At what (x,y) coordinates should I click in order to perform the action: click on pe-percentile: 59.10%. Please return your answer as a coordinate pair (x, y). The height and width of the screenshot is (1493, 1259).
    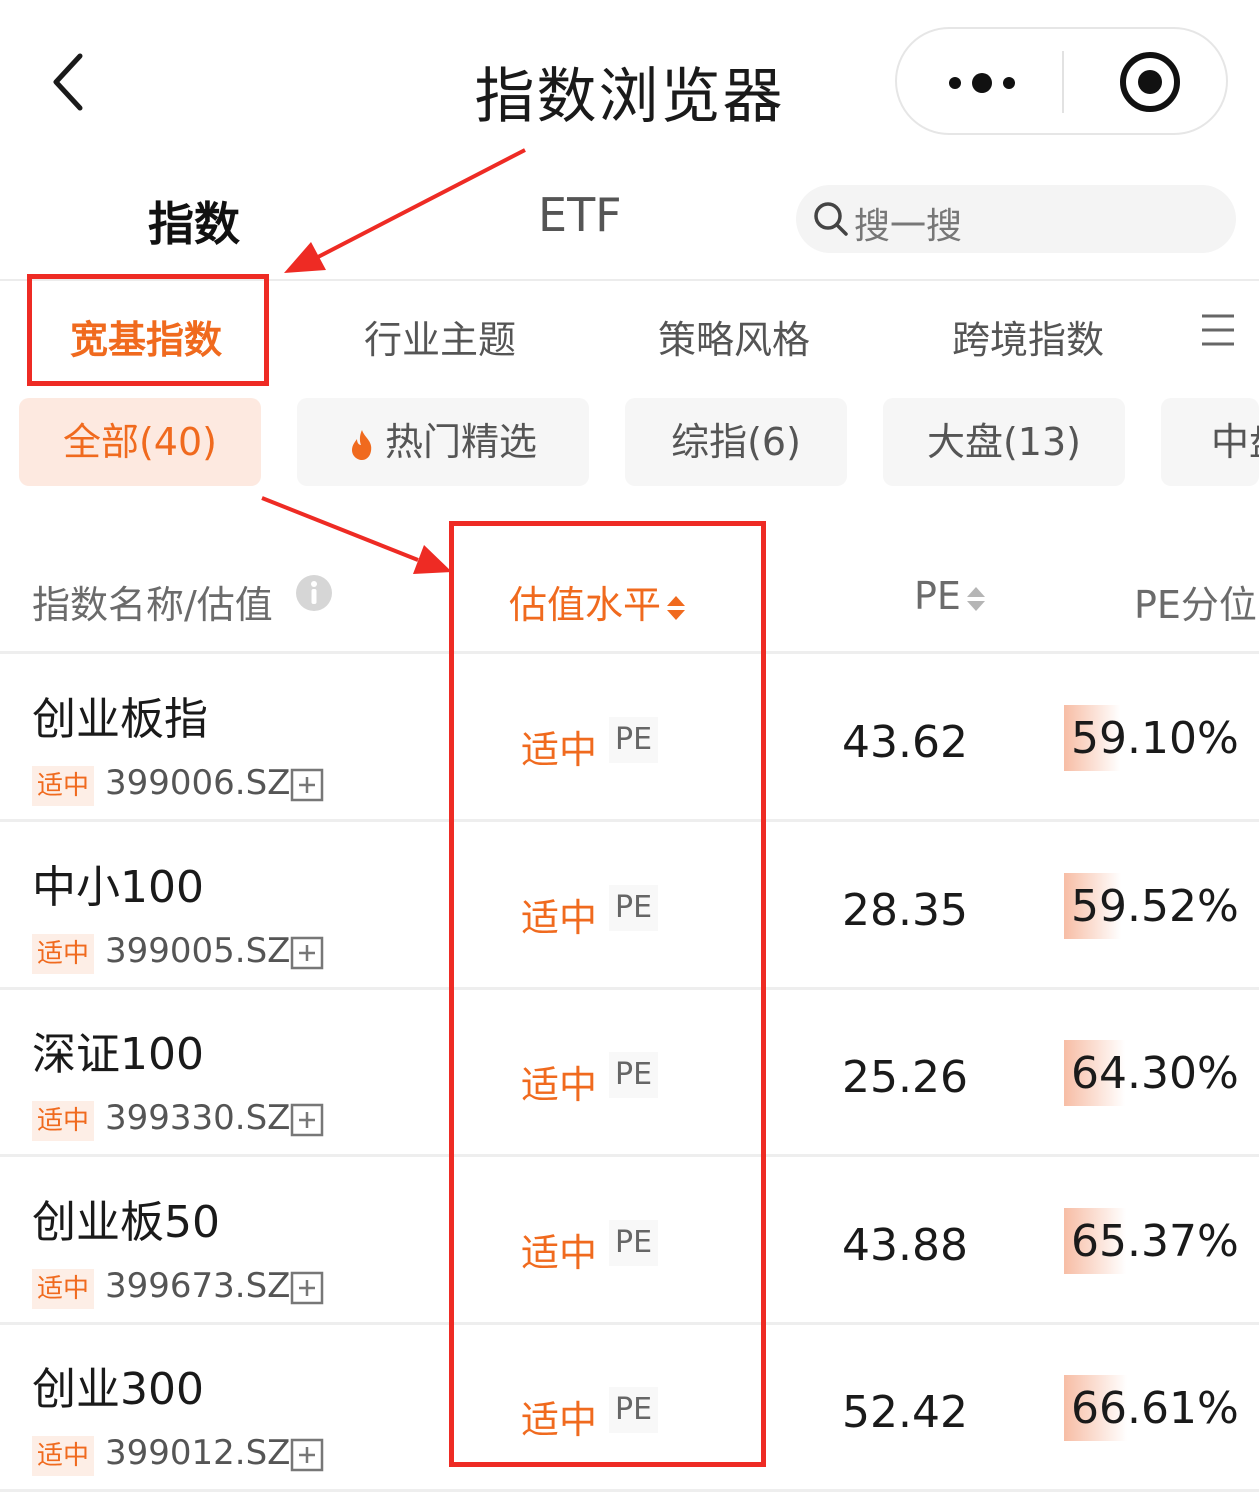
    Looking at the image, I should click on (1159, 738).